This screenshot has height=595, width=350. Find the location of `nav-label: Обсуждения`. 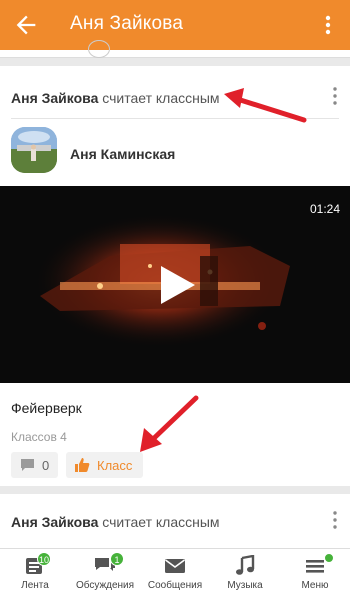

nav-label: Обсуждения is located at coordinates (105, 585).